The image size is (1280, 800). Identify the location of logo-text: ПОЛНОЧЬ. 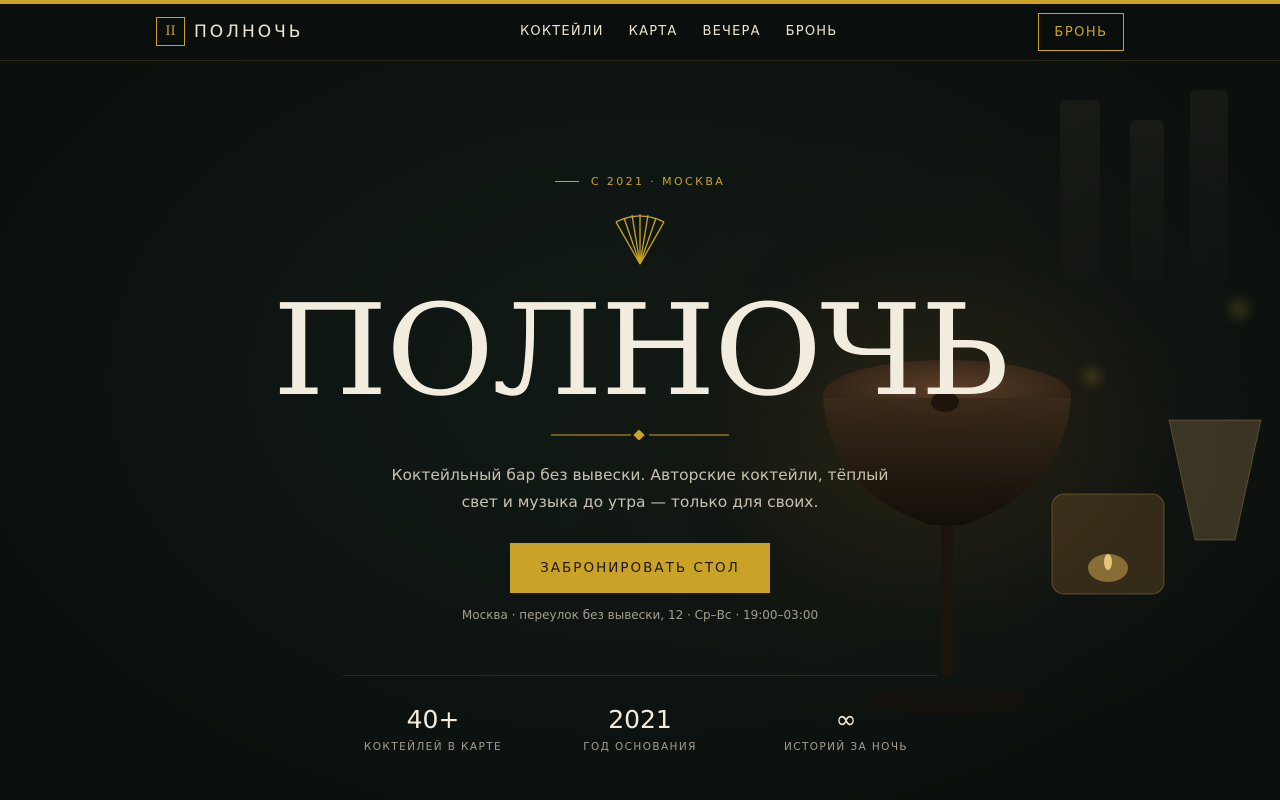
(249, 31).